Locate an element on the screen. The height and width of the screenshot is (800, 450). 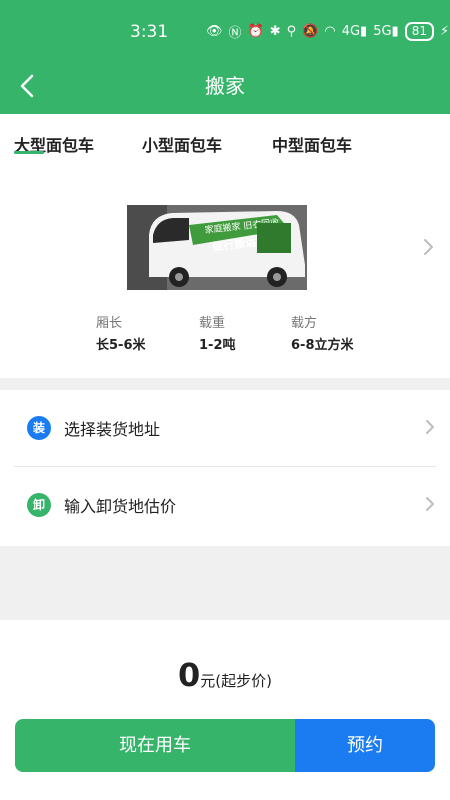
unload-badge: 卸 is located at coordinates (39, 505).